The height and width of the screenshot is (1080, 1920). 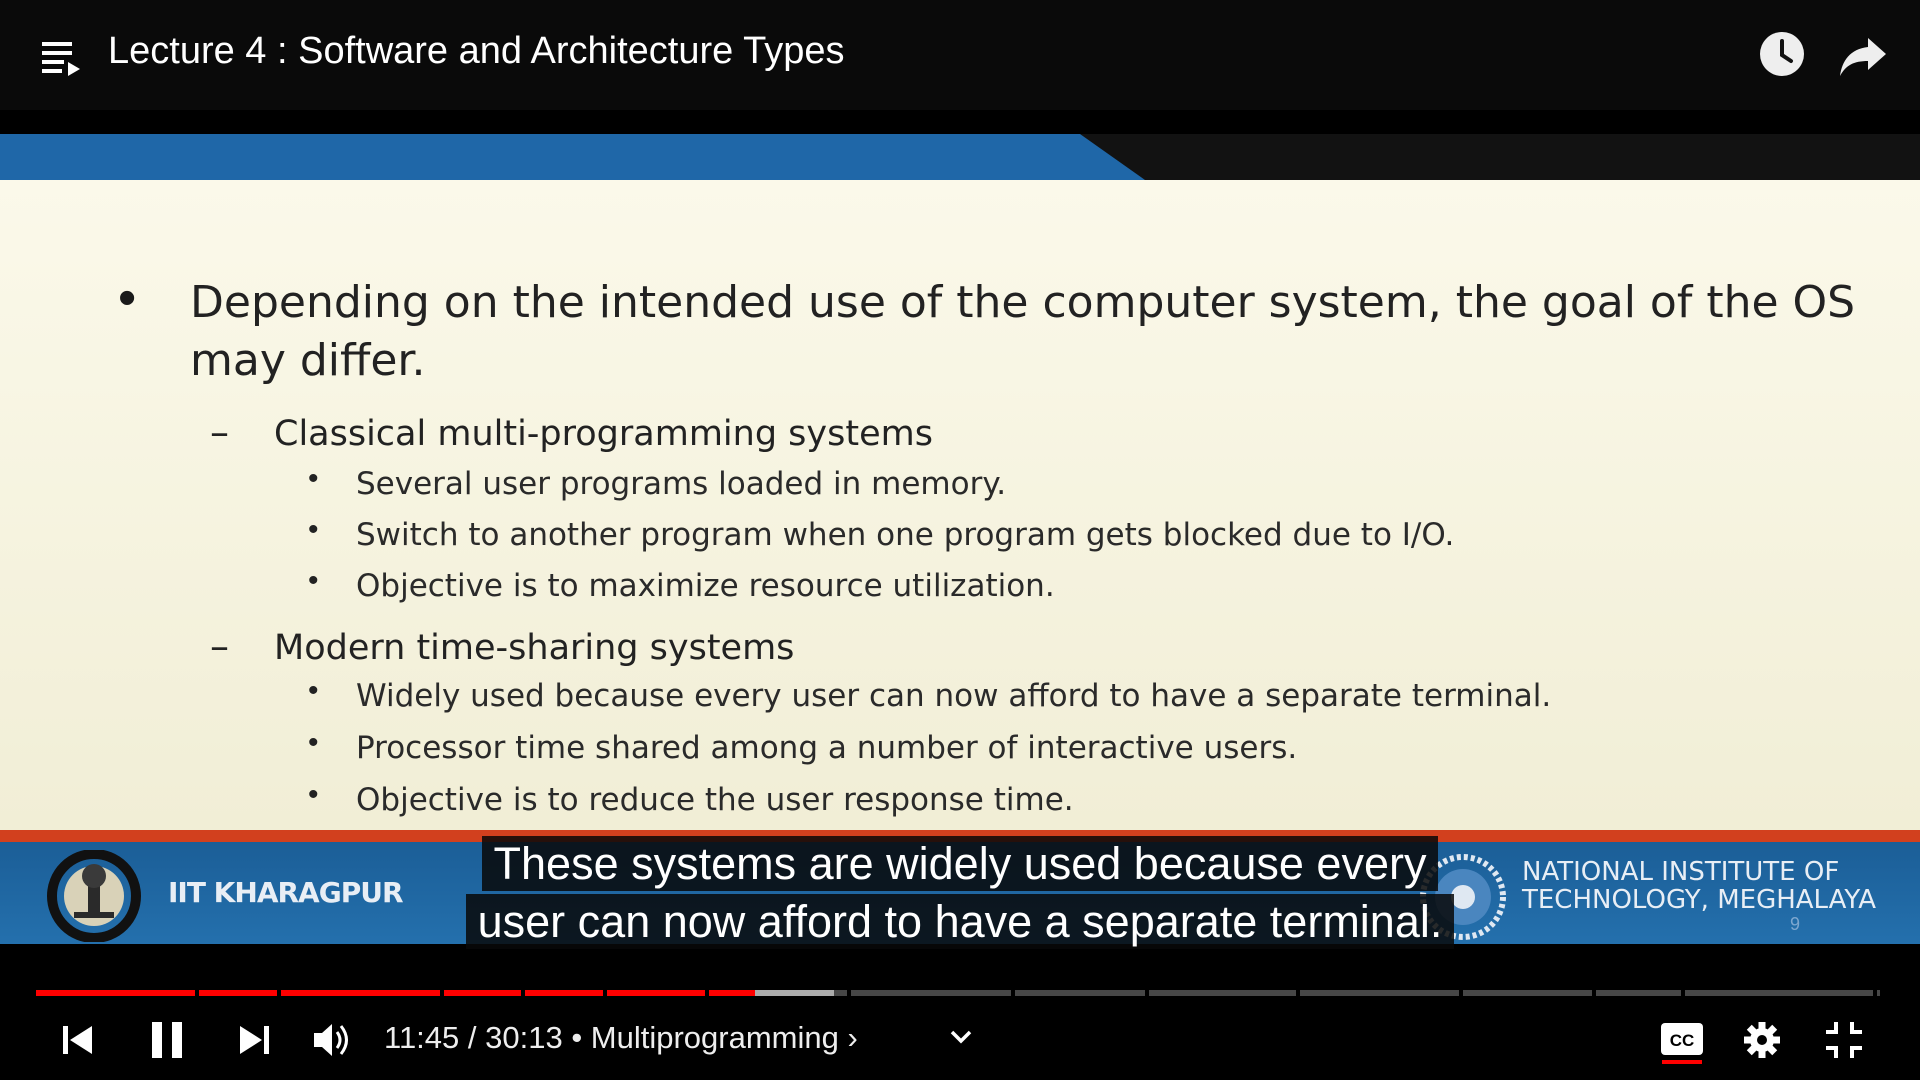 I want to click on svg-text: CC, so click(x=1682, y=1040).